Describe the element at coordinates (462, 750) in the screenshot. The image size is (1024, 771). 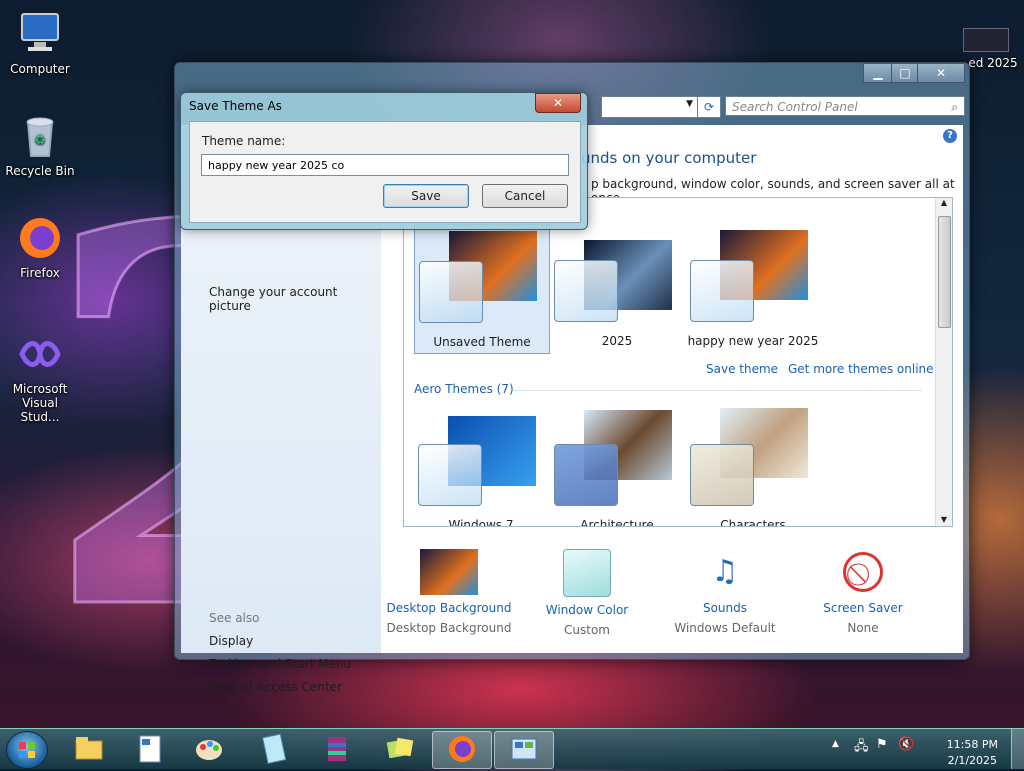
I see `taskbar-firefox` at that location.